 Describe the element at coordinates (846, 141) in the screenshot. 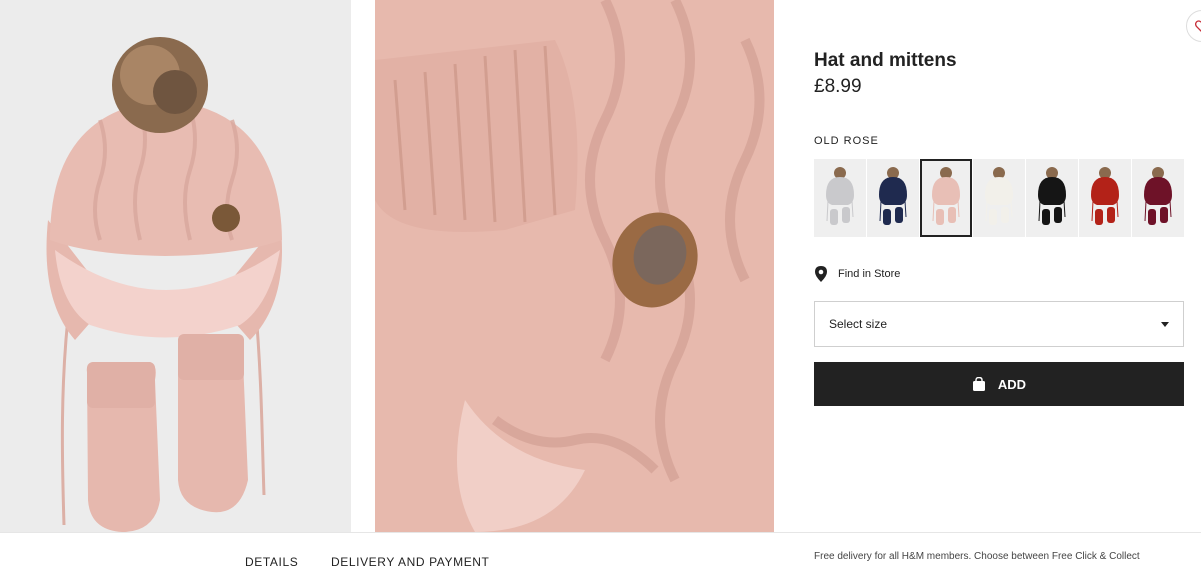

I see `selected-color-label: OLD ROSE` at that location.